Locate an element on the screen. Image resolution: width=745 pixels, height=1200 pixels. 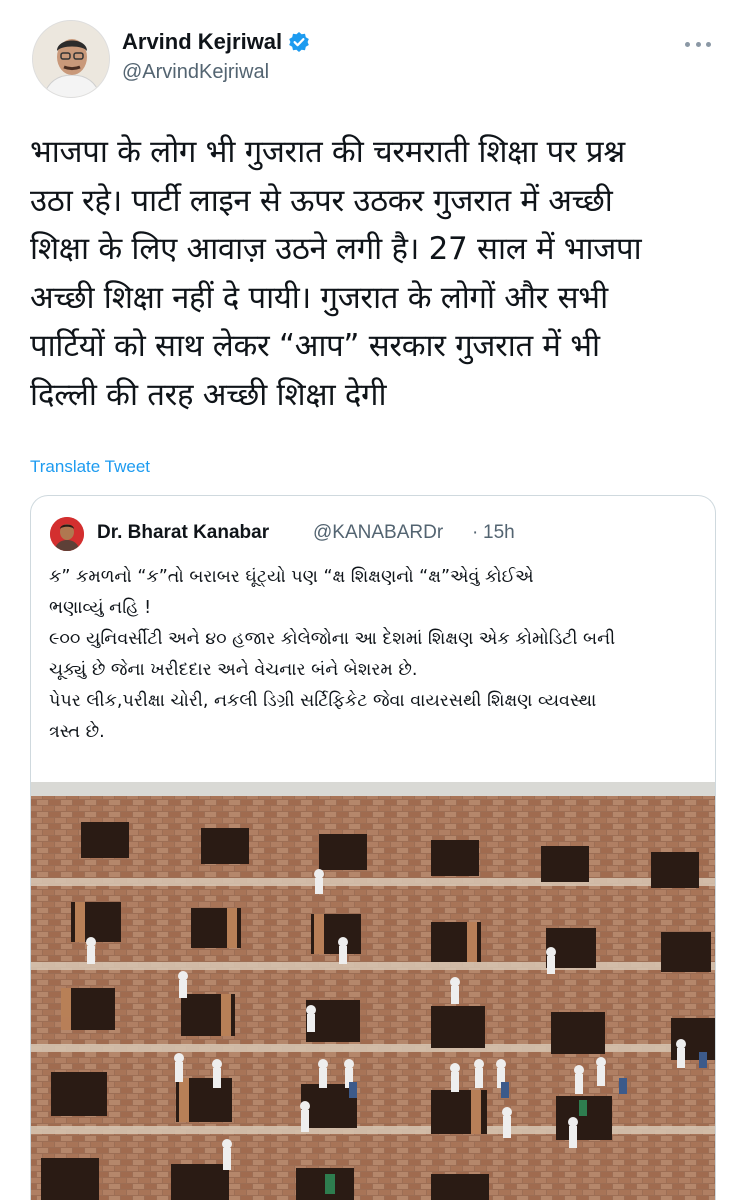
quoted-author-name: Dr. Bharat Kanabar is located at coordinates (183, 533).